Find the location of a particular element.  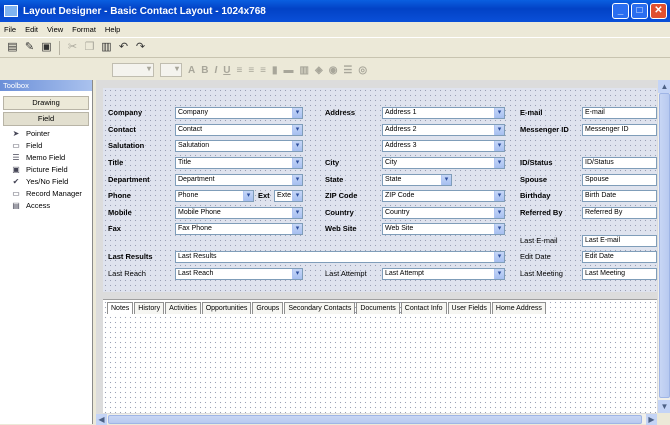

birthday-field: Birth Date is located at coordinates (619, 196).